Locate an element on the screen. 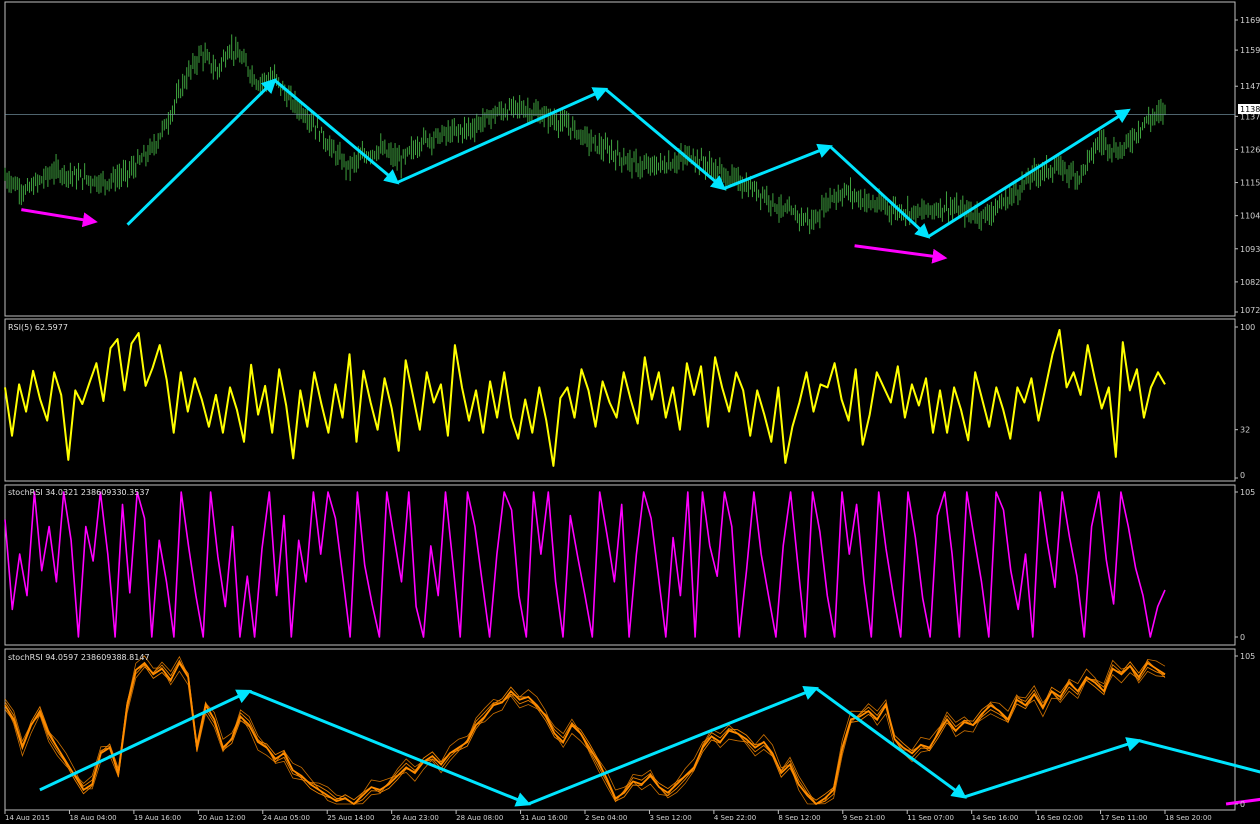  x-tick-label: 18 Sep 20:00 is located at coordinates (1188, 817).